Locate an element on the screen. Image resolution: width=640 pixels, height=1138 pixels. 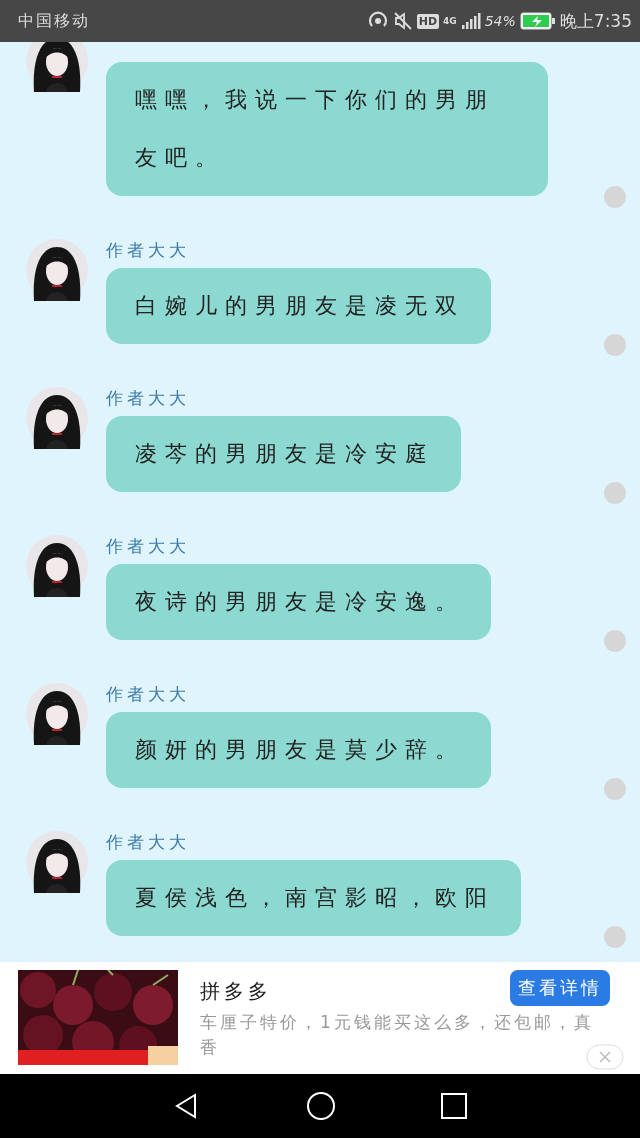
recents-icon is located at coordinates (454, 1106).